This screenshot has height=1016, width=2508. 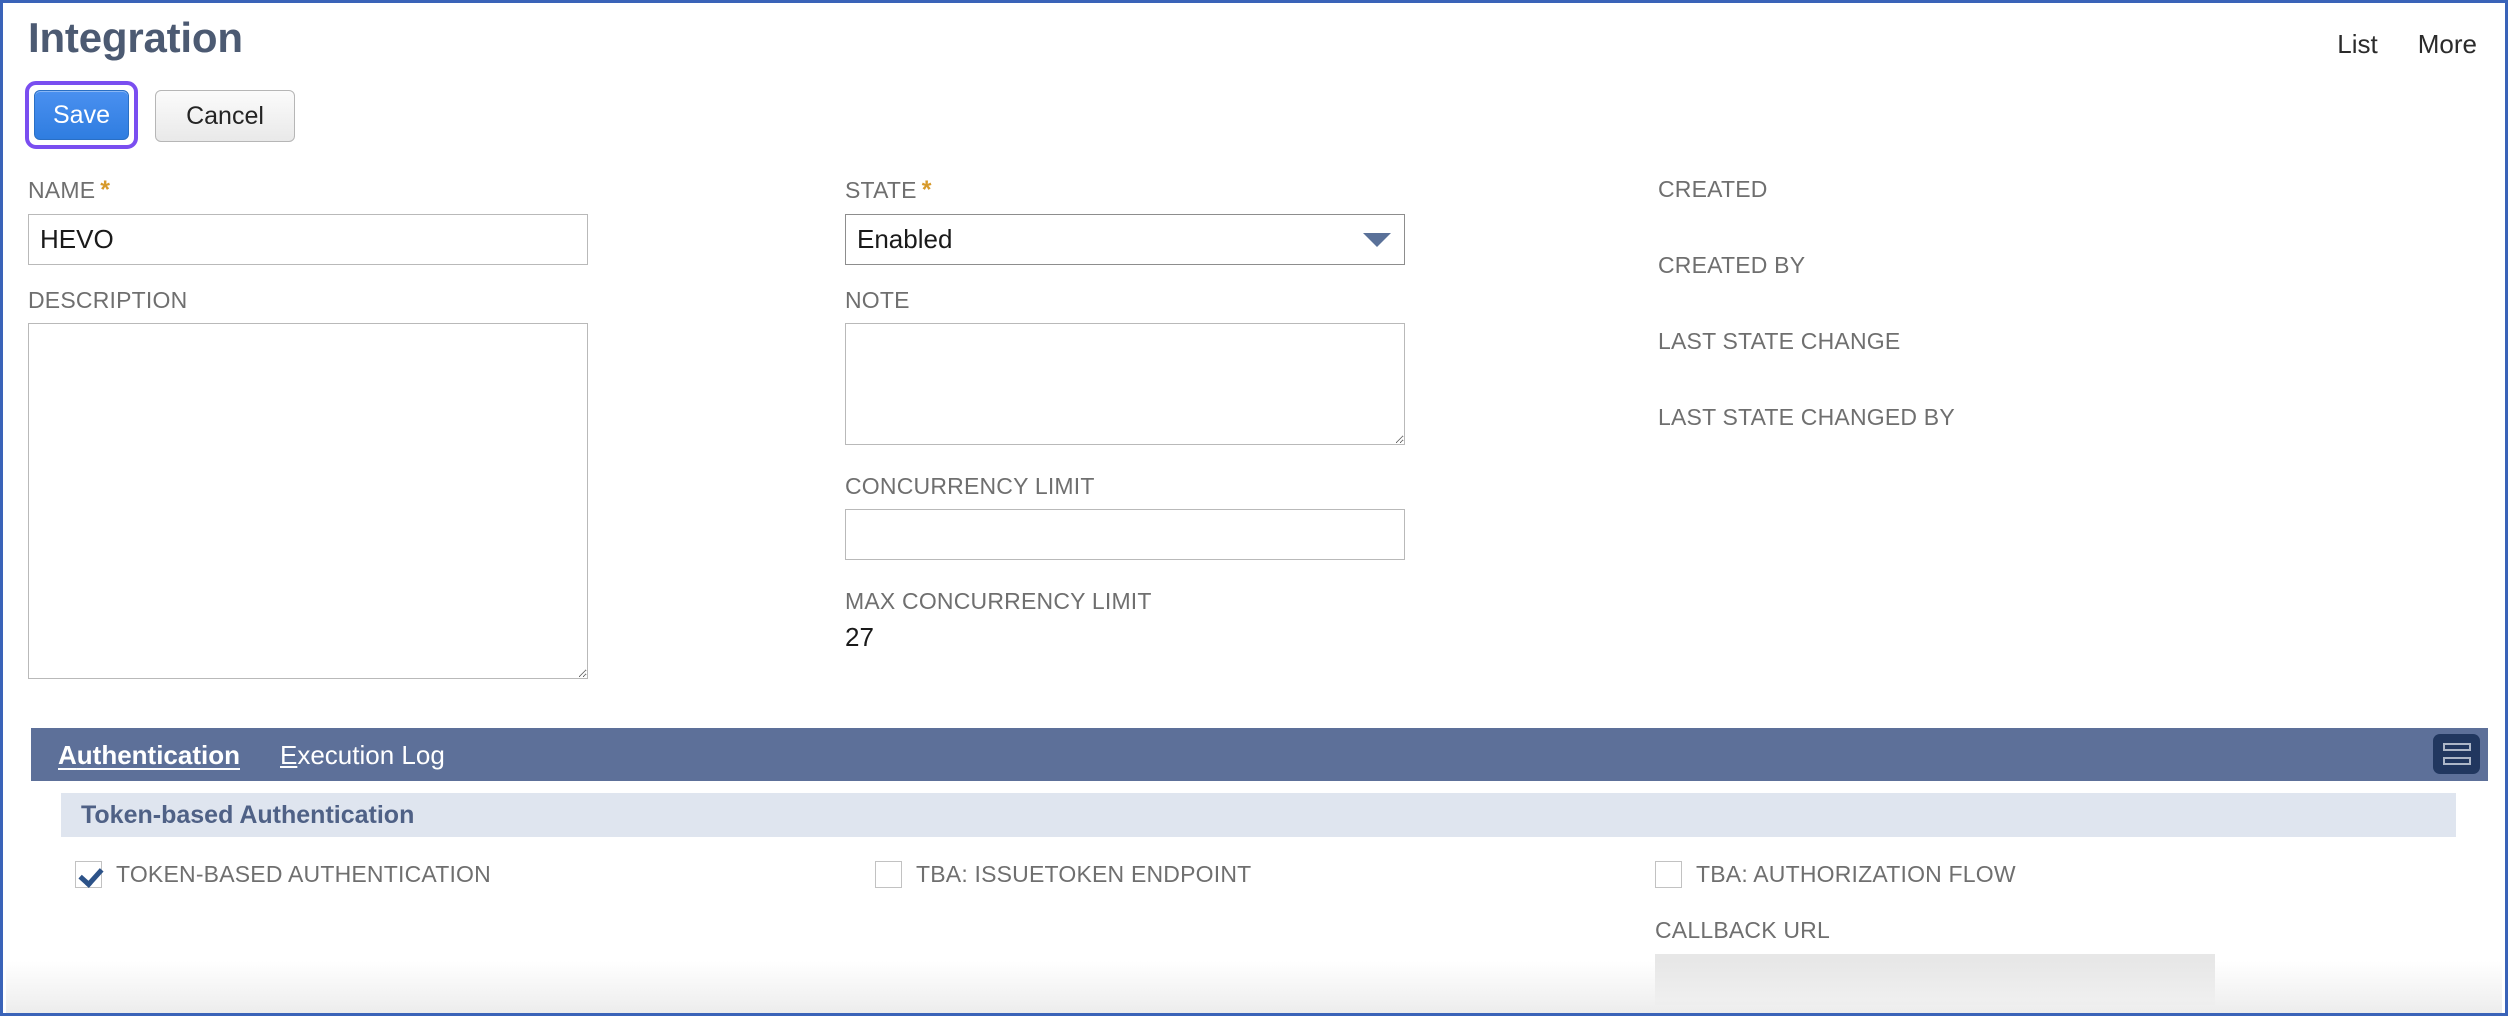 I want to click on last-state-change-field: LAST STATE CHANGE, so click(x=2008, y=341).